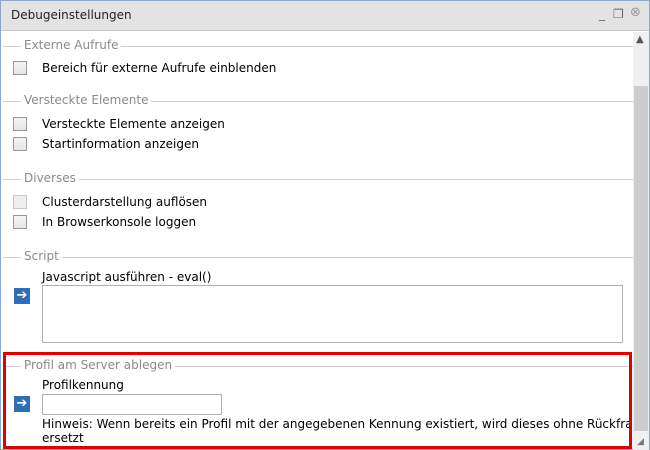 This screenshot has height=450, width=650. I want to click on checkbox-show-external-calls, so click(20, 68).